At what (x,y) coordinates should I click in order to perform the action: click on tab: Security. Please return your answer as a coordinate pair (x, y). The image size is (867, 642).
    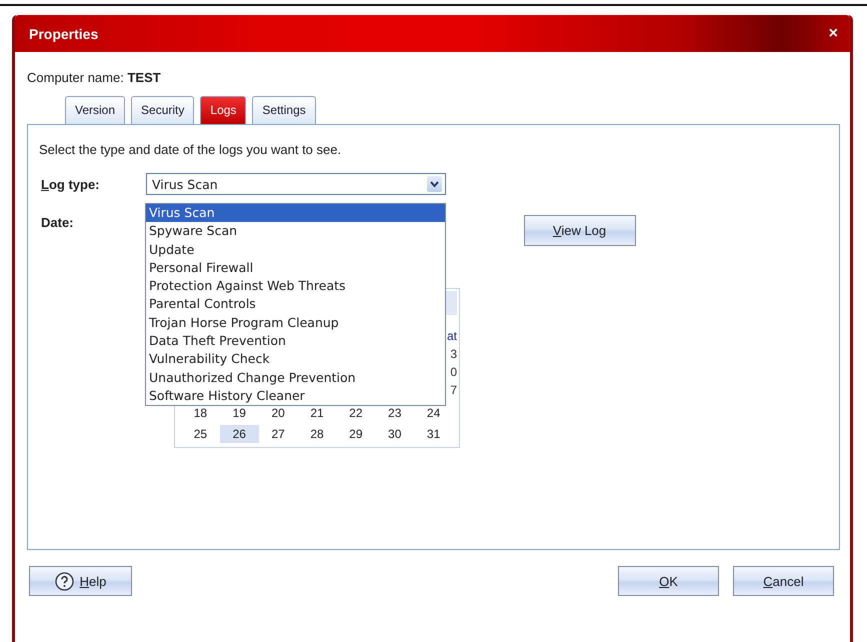
    Looking at the image, I should click on (162, 110).